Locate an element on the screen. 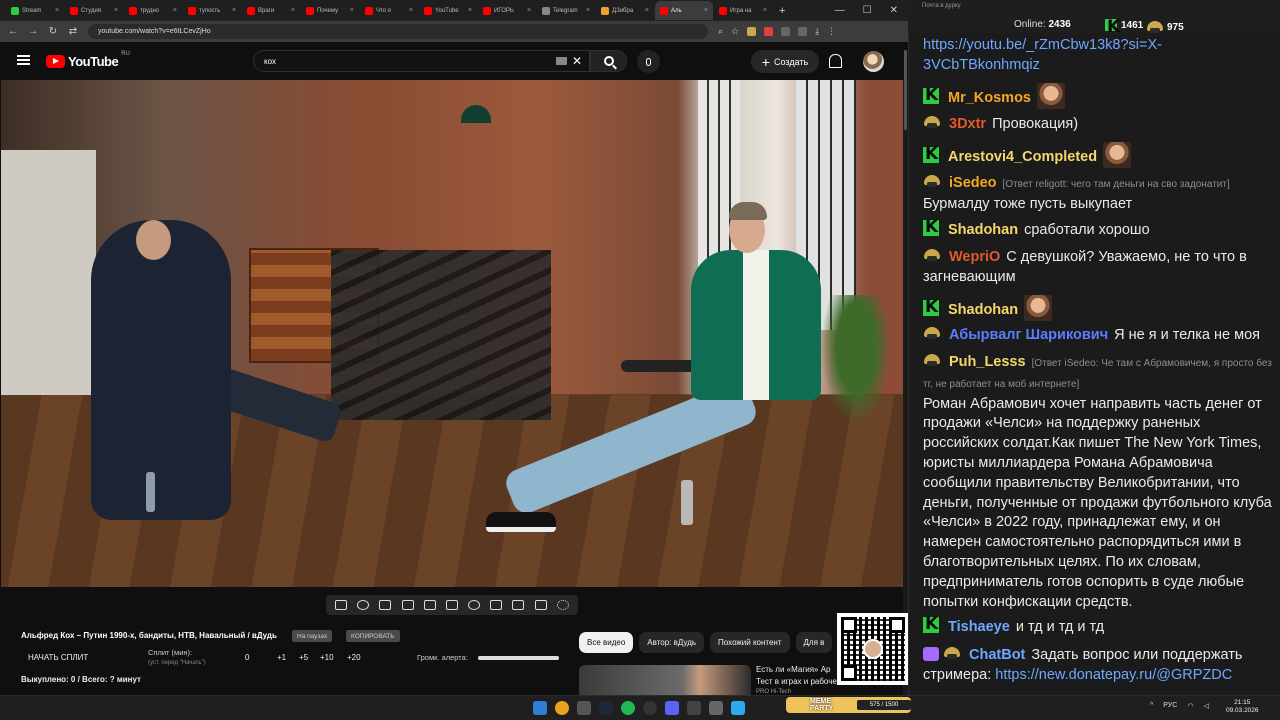  chat-nick: ChatBot is located at coordinates (997, 655).